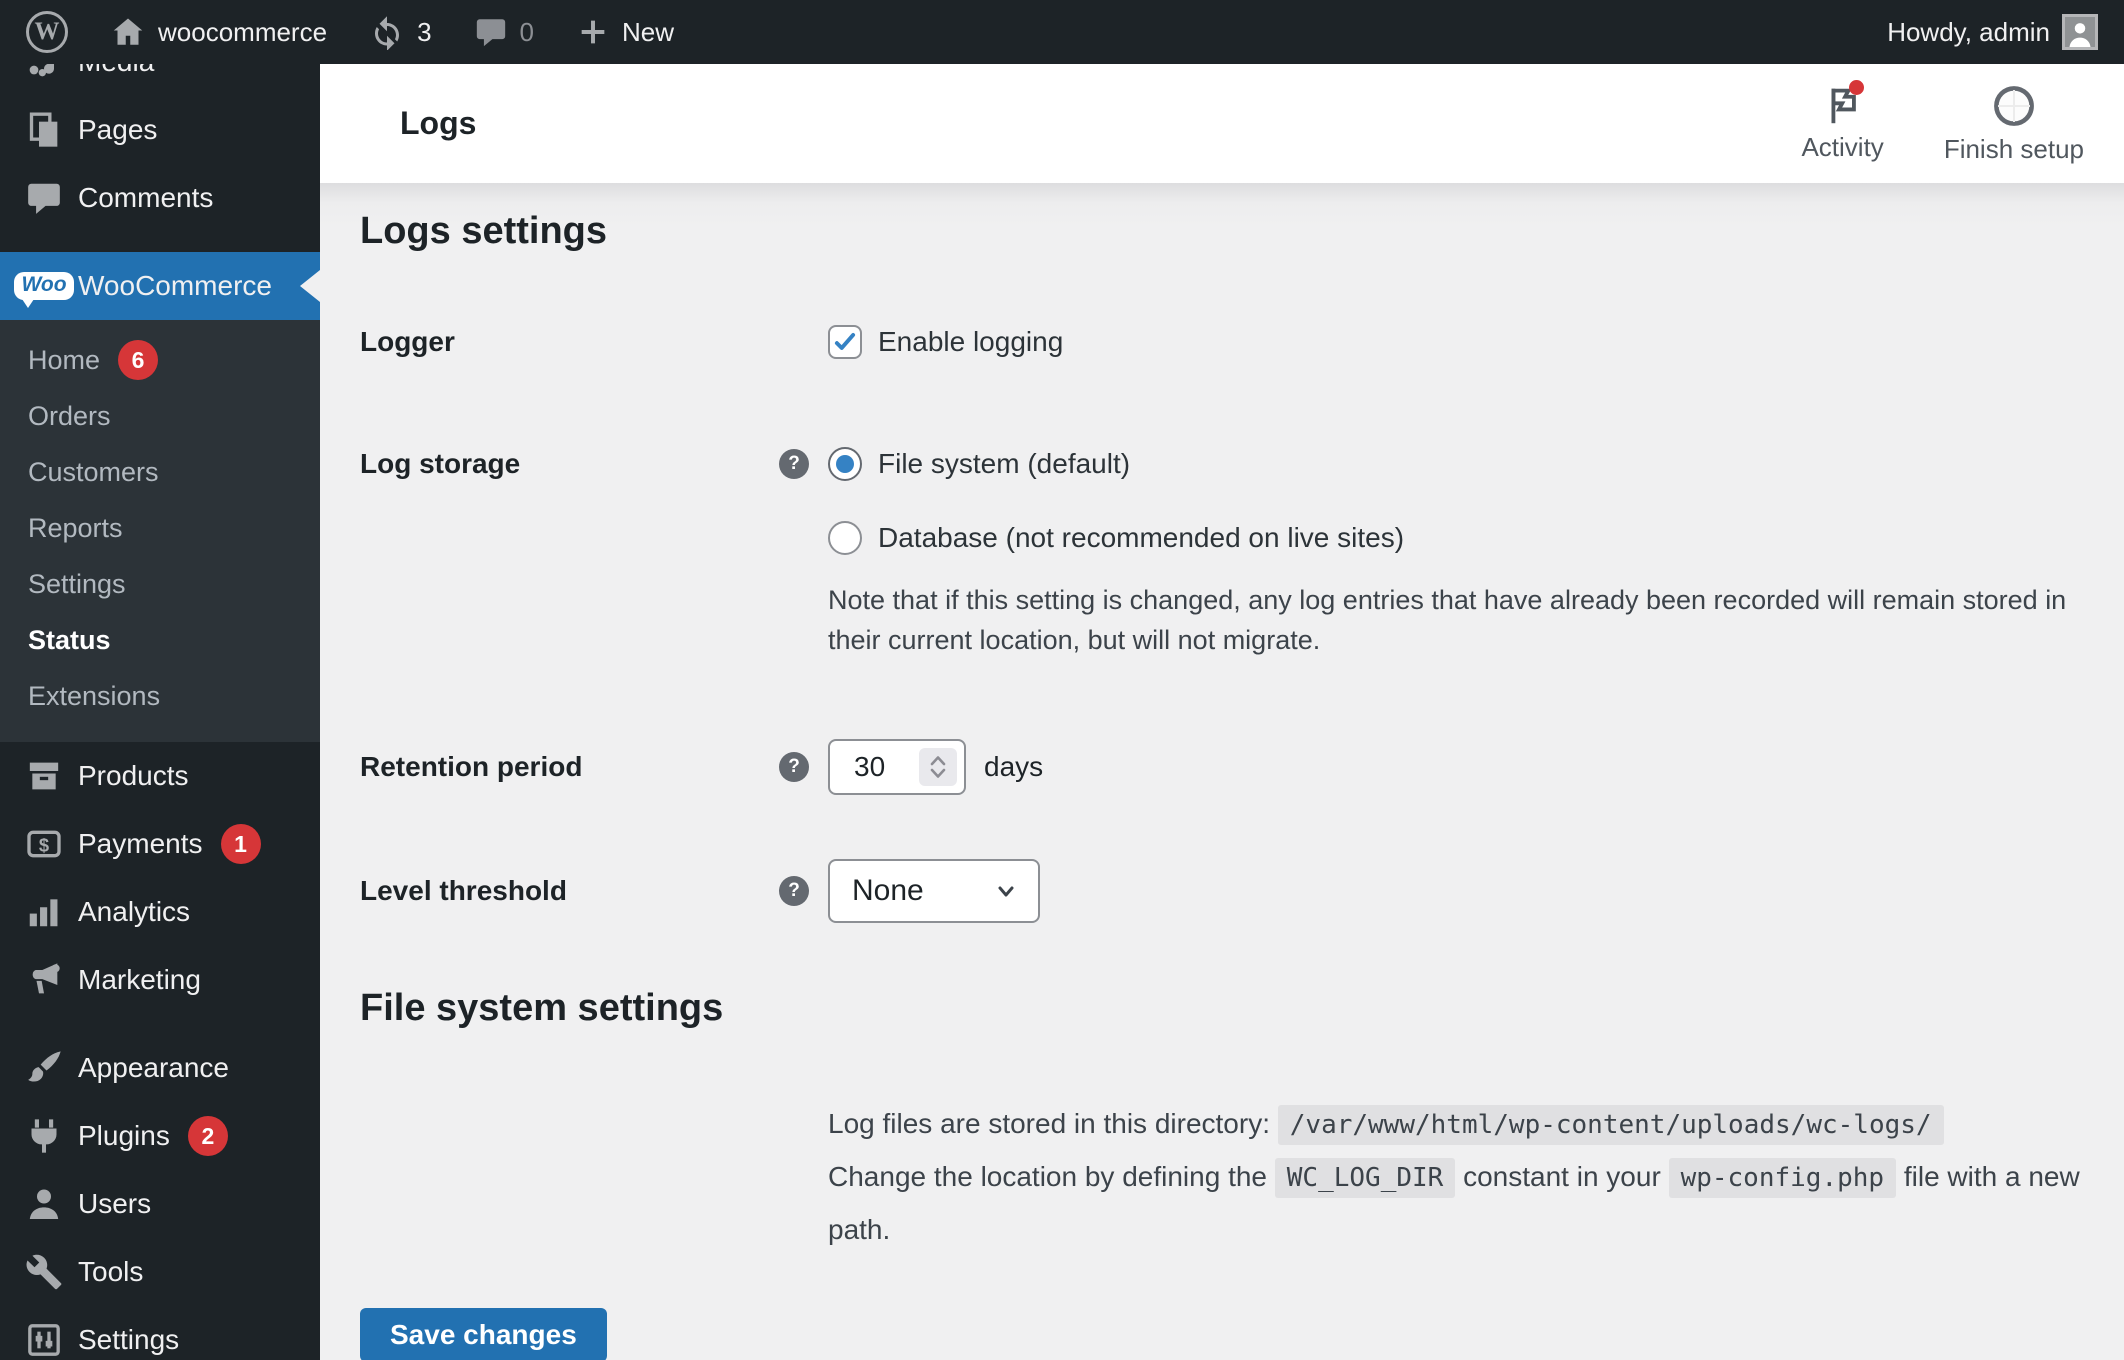  Describe the element at coordinates (44, 1136) in the screenshot. I see `plugins-icon` at that location.